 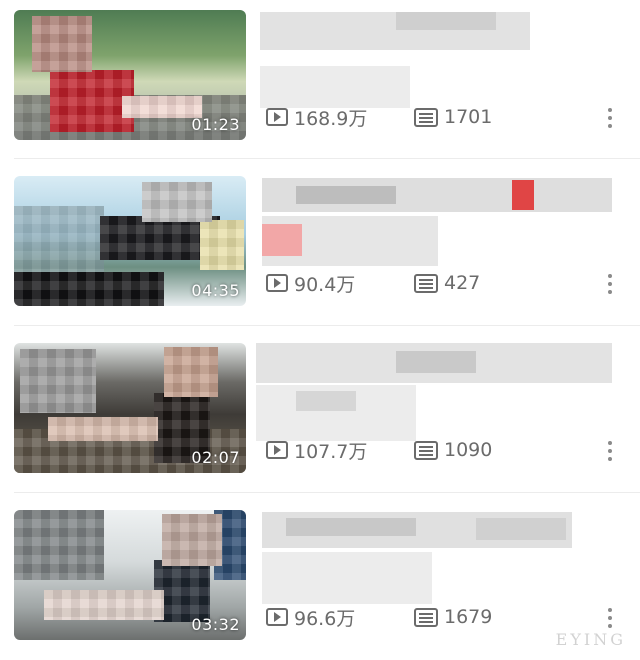 I want to click on danmu-count: 427, so click(x=462, y=283).